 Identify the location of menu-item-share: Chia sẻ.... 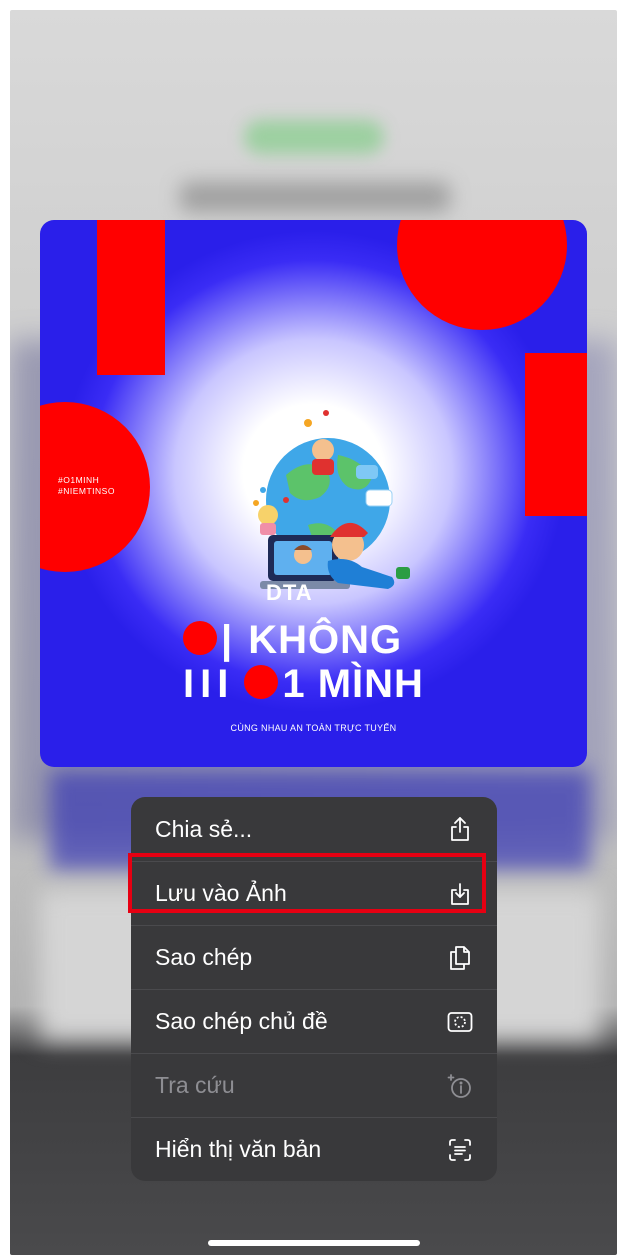
(314, 829).